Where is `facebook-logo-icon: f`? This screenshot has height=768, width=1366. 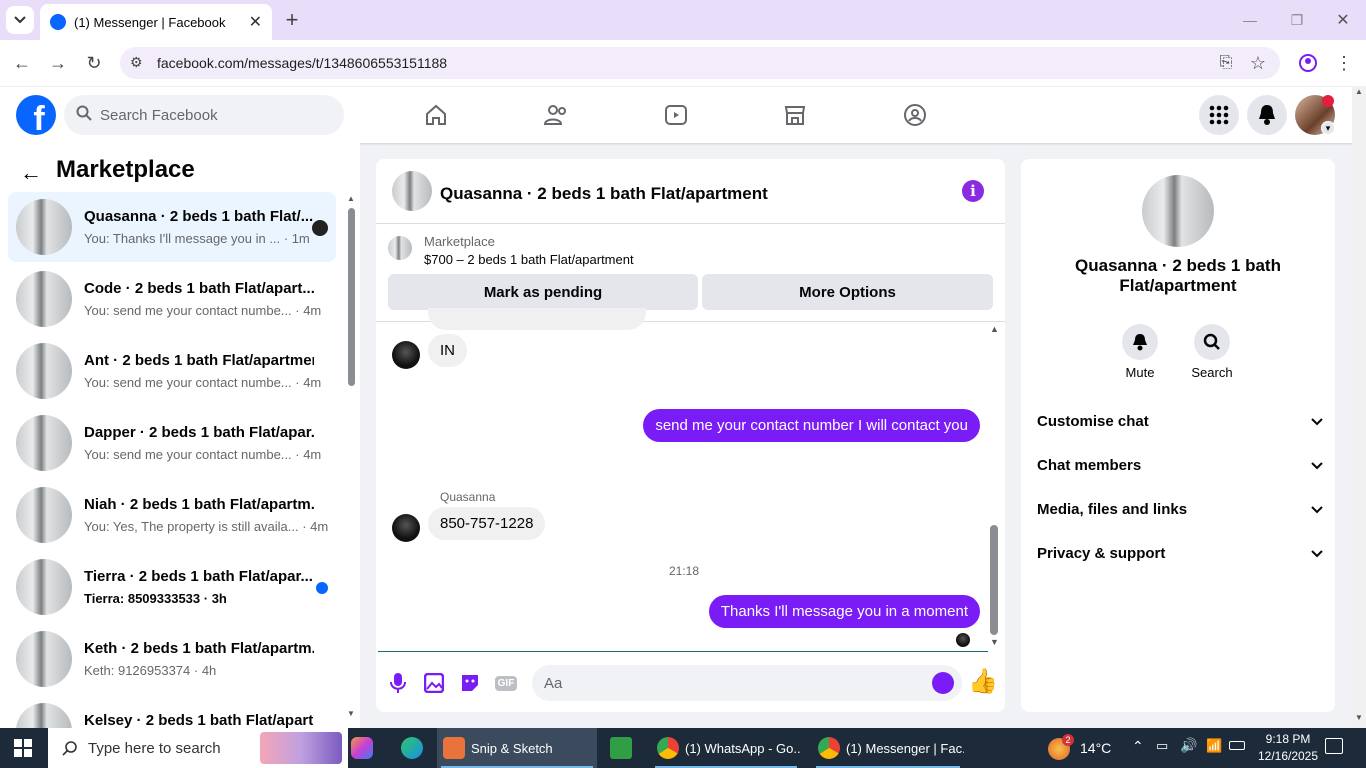
facebook-logo-icon: f is located at coordinates (36, 115).